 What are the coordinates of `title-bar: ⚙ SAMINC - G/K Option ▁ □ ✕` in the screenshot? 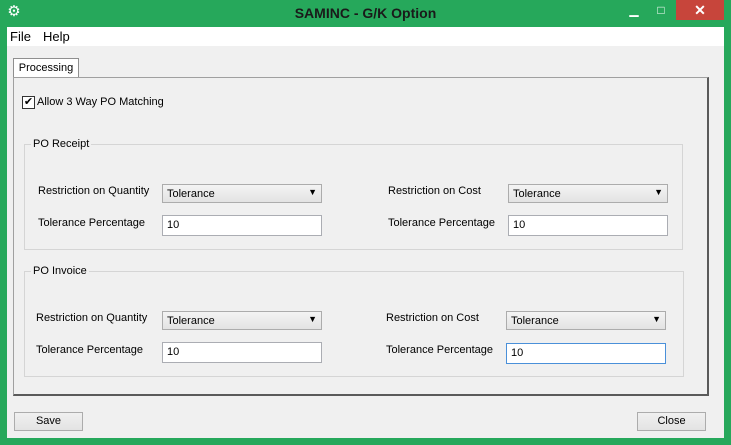 It's located at (365, 13).